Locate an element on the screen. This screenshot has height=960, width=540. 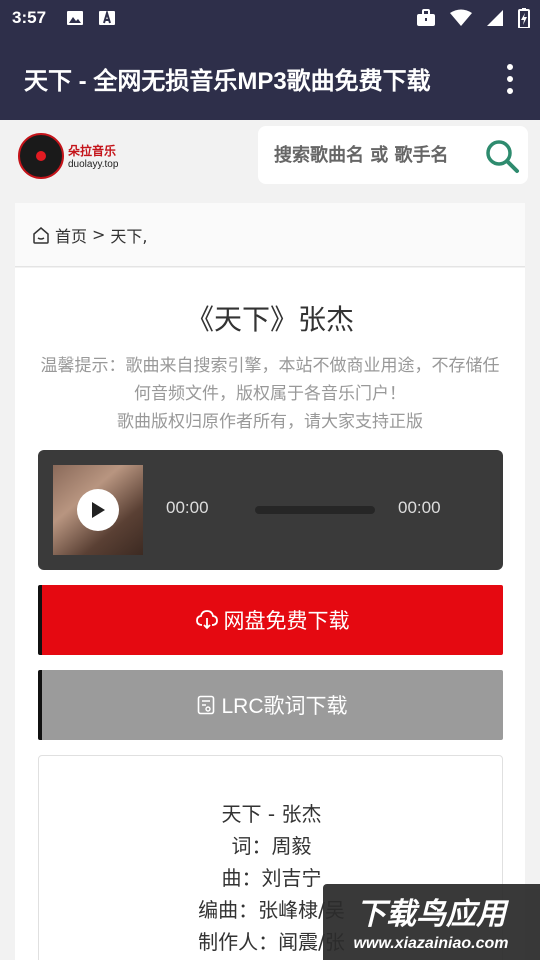
site-header: 朵拉音乐 duolayy.top is located at coordinates (270, 156).